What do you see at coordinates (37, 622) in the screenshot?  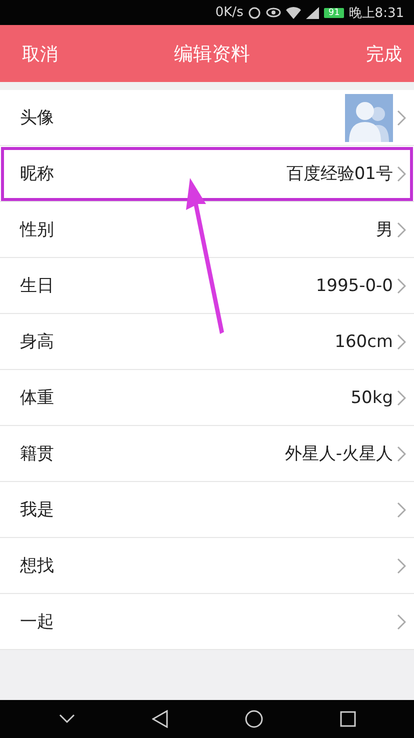 I see `row-label: 一起` at bounding box center [37, 622].